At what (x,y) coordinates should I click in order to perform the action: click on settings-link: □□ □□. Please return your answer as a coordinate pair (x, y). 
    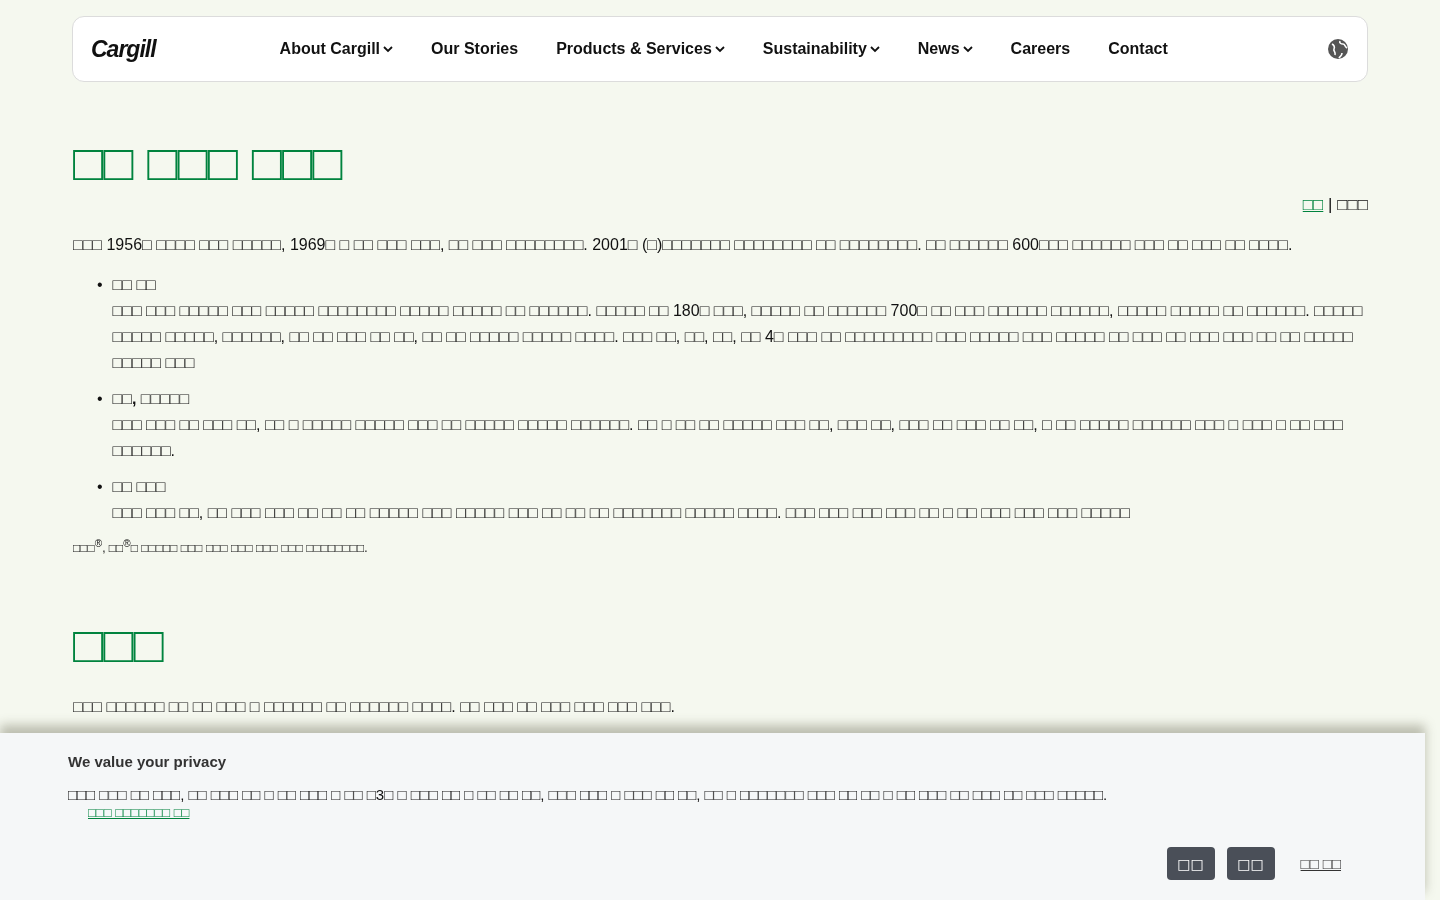
    Looking at the image, I should click on (1320, 863).